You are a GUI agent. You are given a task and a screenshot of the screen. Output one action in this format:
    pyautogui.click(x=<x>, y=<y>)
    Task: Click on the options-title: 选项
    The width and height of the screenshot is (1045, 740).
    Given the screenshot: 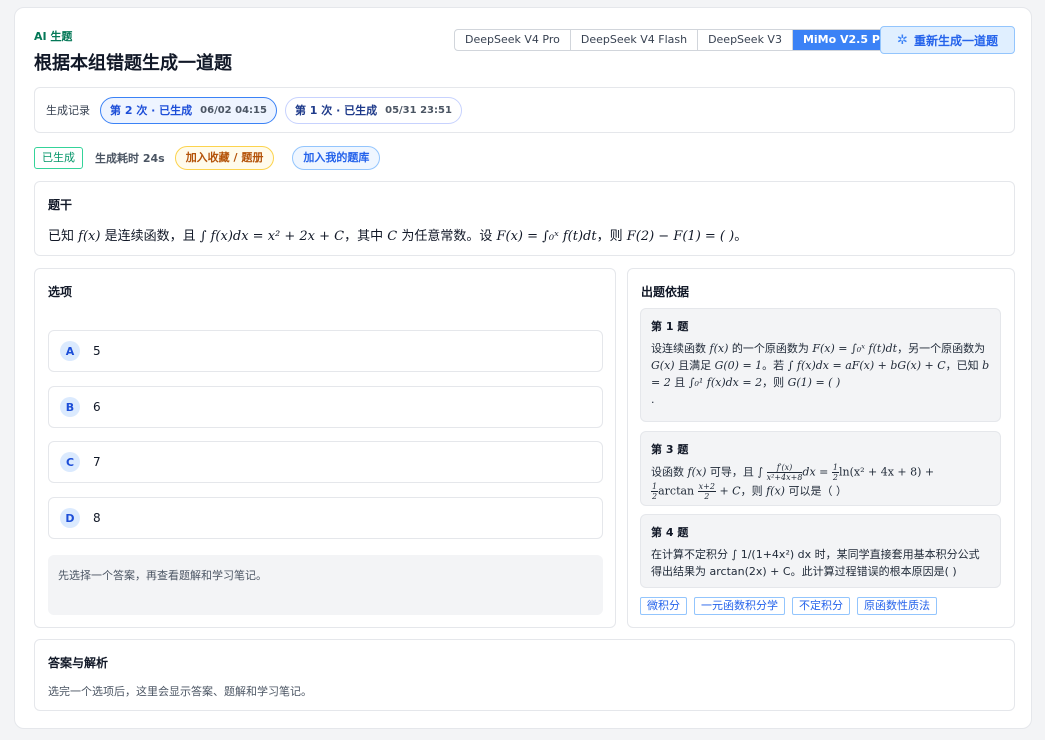 What is the action you would take?
    pyautogui.click(x=60, y=292)
    